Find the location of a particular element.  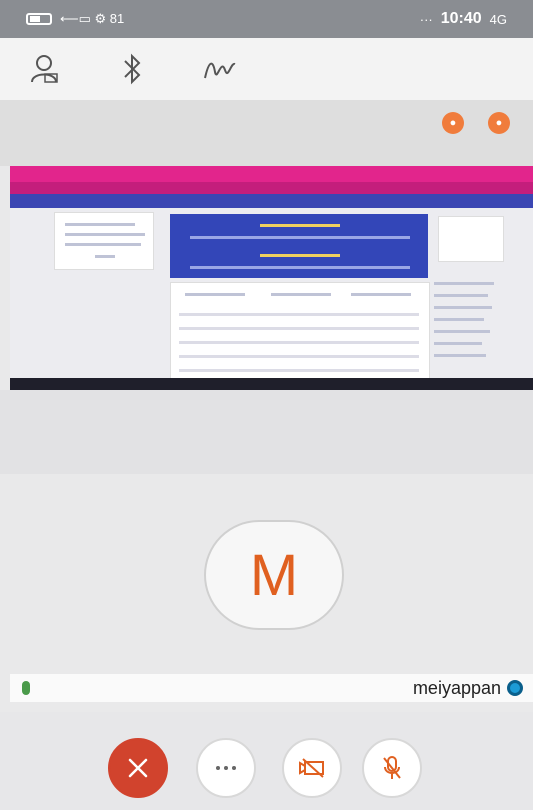

avatar-initial: M is located at coordinates (274, 575).